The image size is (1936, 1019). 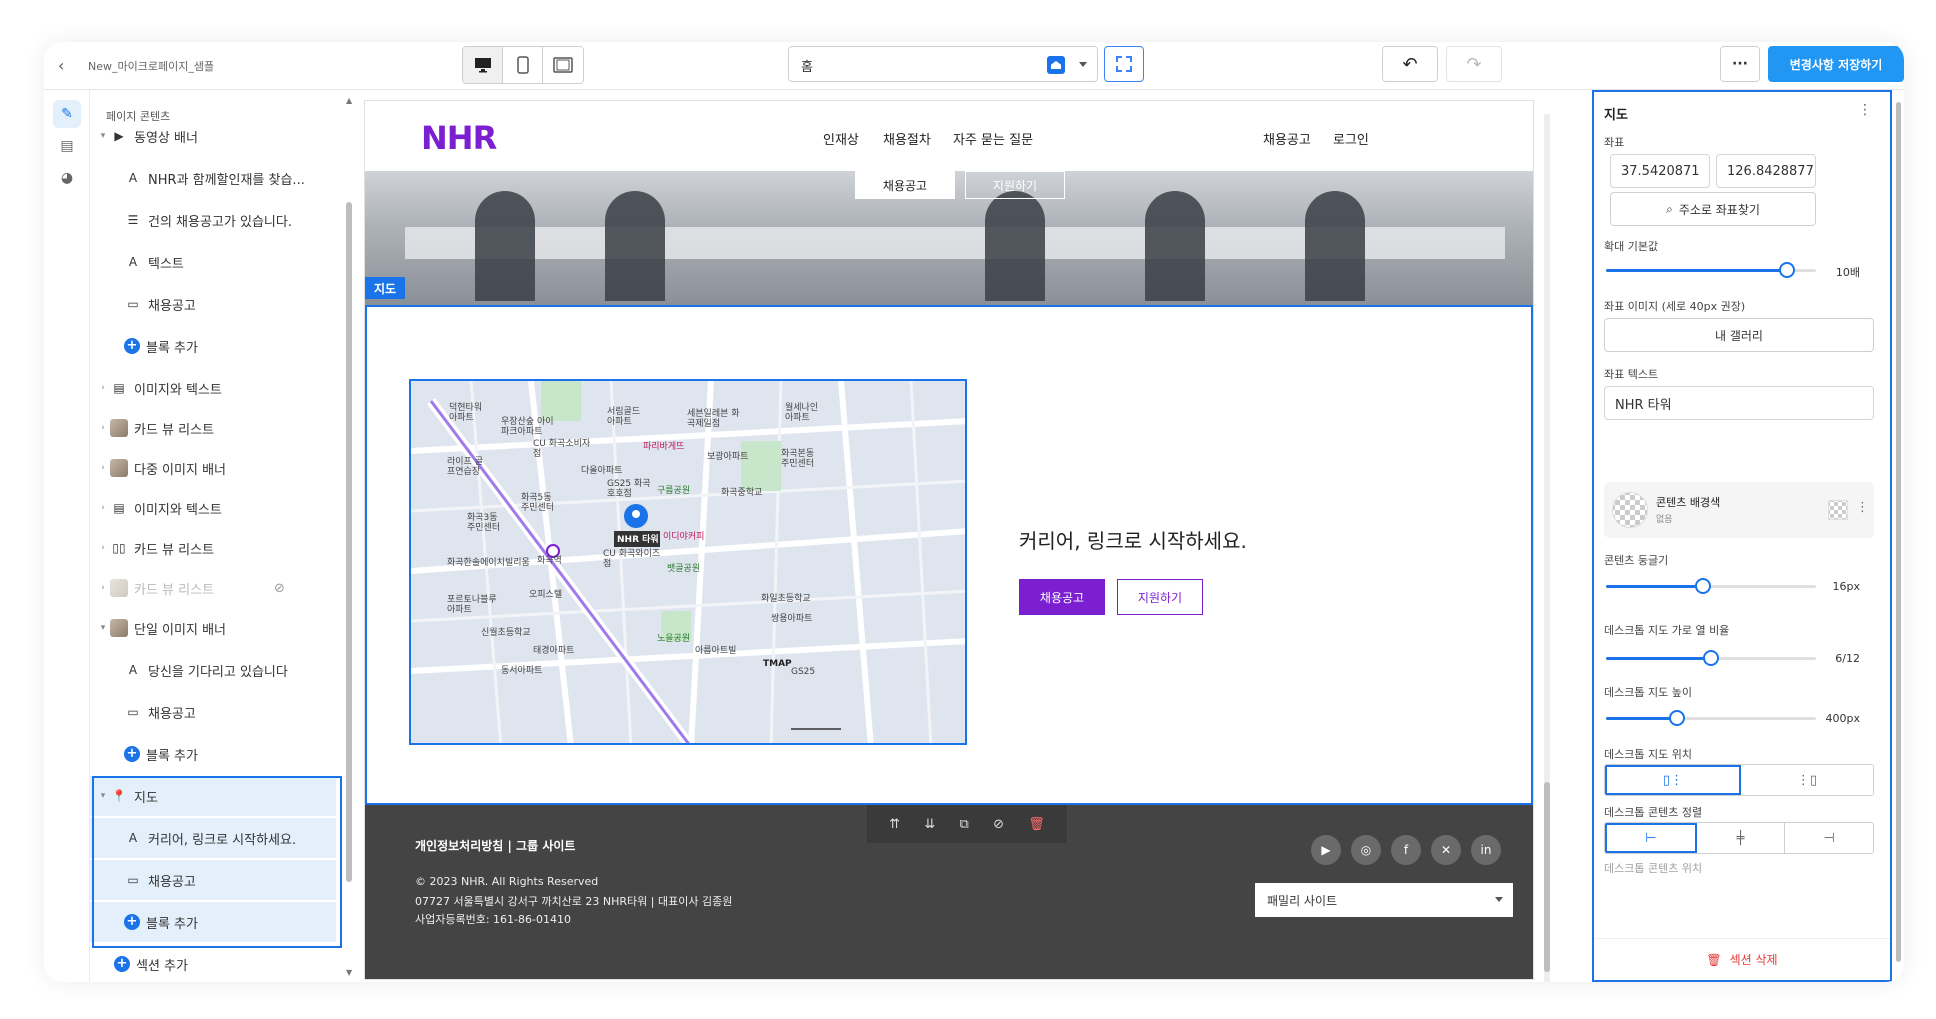 I want to click on thumbnail-icon, so click(x=119, y=628).